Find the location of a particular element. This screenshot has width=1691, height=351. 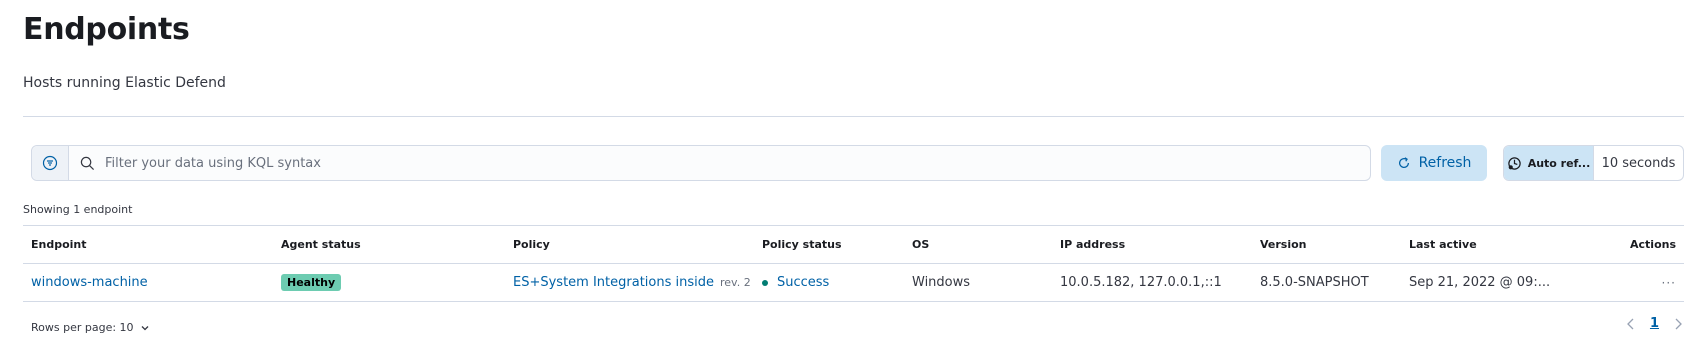

page-subtitle: Hosts running Elastic Defend is located at coordinates (124, 83).